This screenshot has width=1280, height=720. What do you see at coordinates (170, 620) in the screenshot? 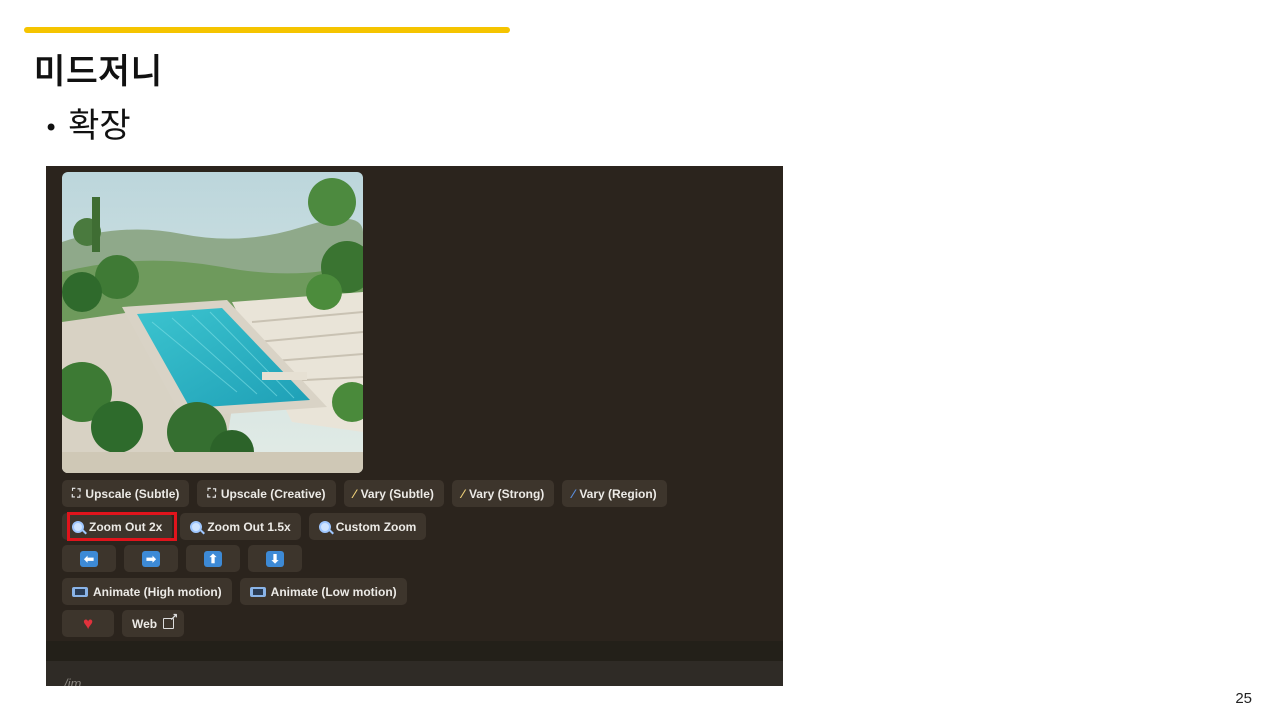
I see `external-link-icon` at bounding box center [170, 620].